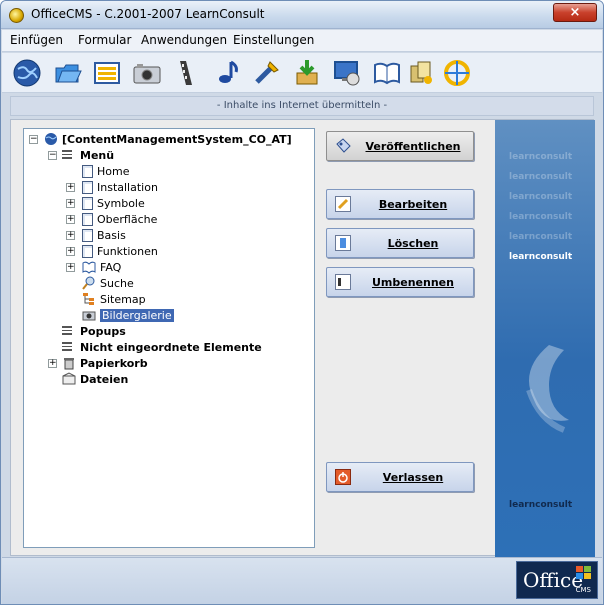  What do you see at coordinates (302, 580) in the screenshot?
I see `status-bar: Office CMS` at bounding box center [302, 580].